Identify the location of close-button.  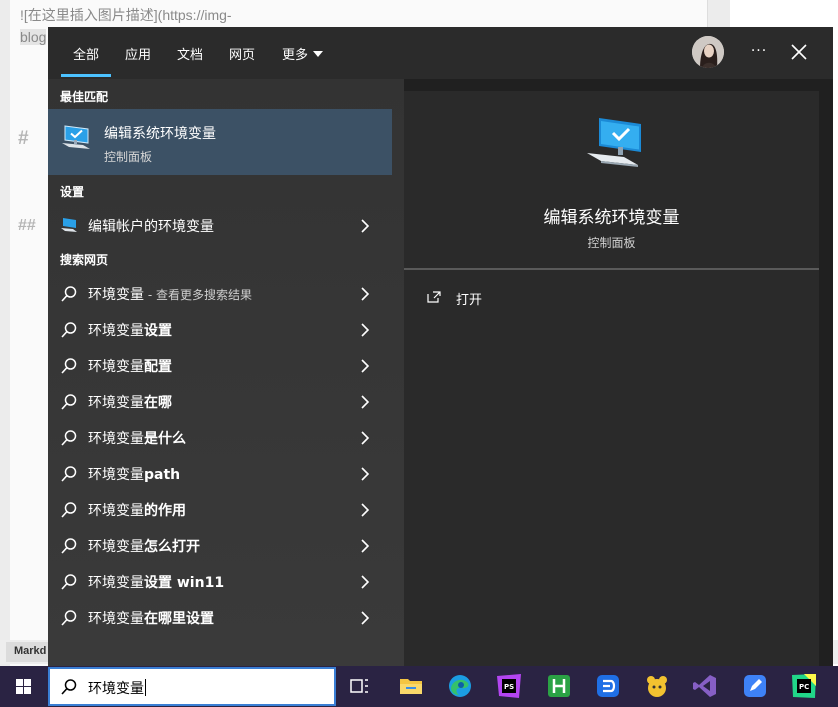
(799, 52).